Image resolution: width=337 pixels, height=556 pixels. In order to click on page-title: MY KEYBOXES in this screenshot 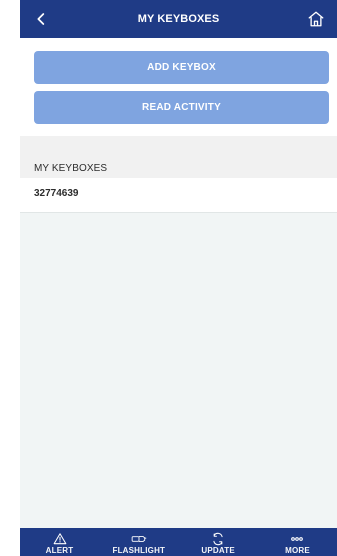, I will do `click(178, 19)`.